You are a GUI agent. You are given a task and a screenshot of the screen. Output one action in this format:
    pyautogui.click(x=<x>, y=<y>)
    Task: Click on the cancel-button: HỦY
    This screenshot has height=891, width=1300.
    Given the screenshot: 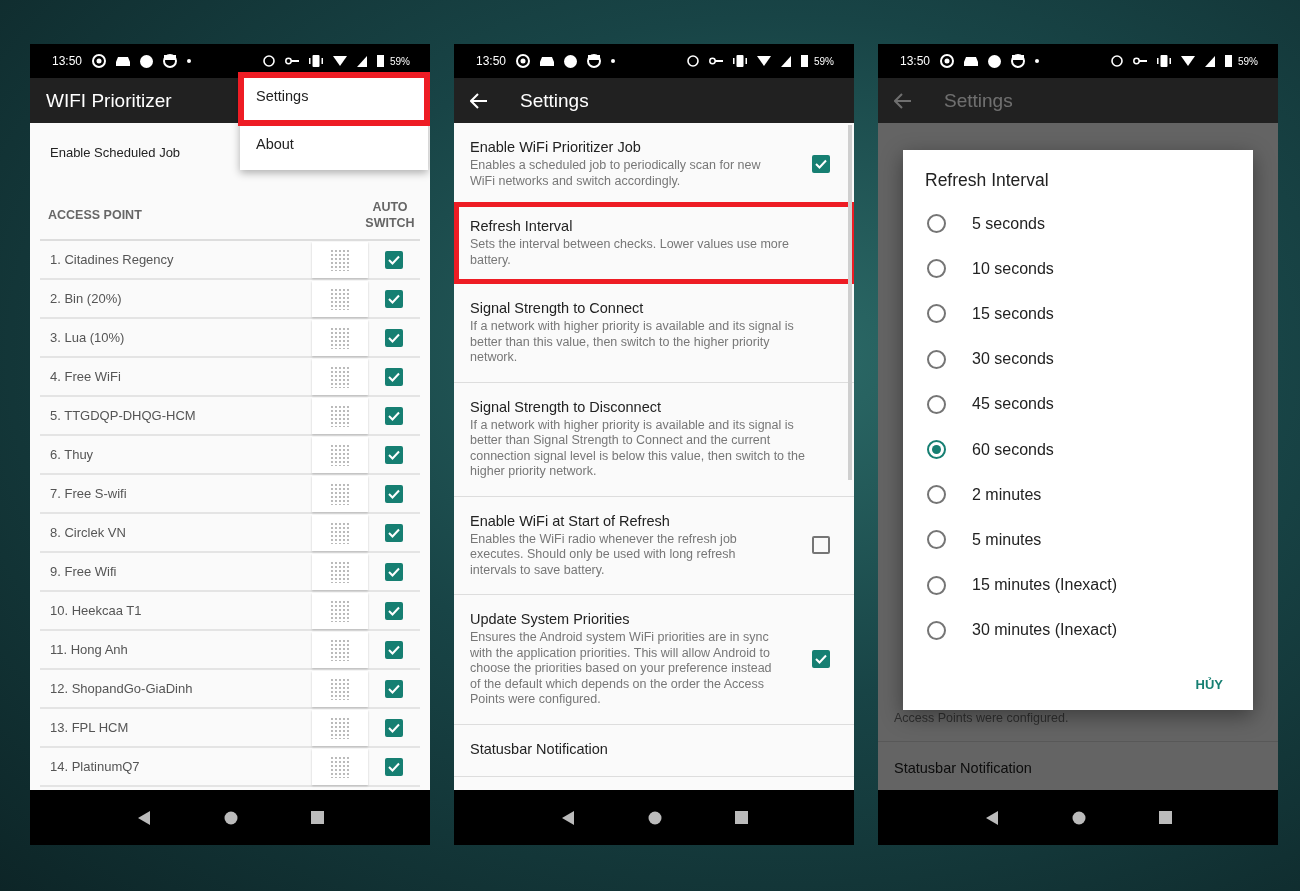 What is the action you would take?
    pyautogui.click(x=1209, y=684)
    